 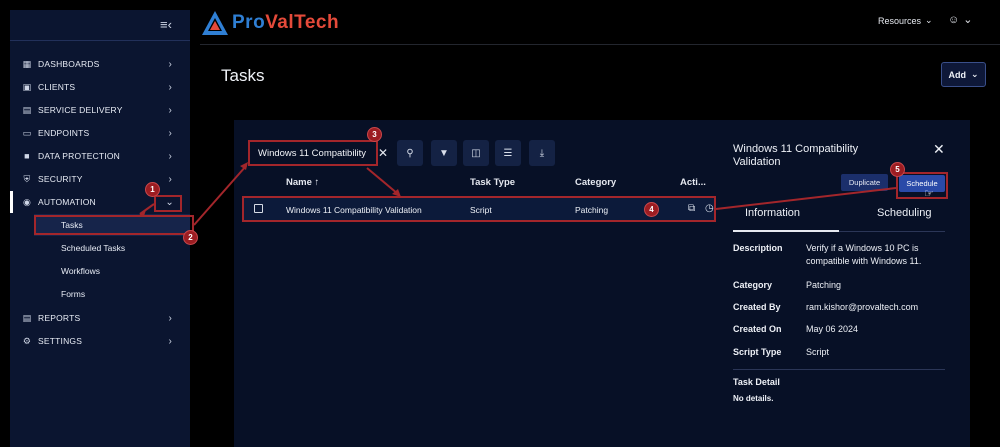 I want to click on field-label-created-by: Created By, so click(x=757, y=307).